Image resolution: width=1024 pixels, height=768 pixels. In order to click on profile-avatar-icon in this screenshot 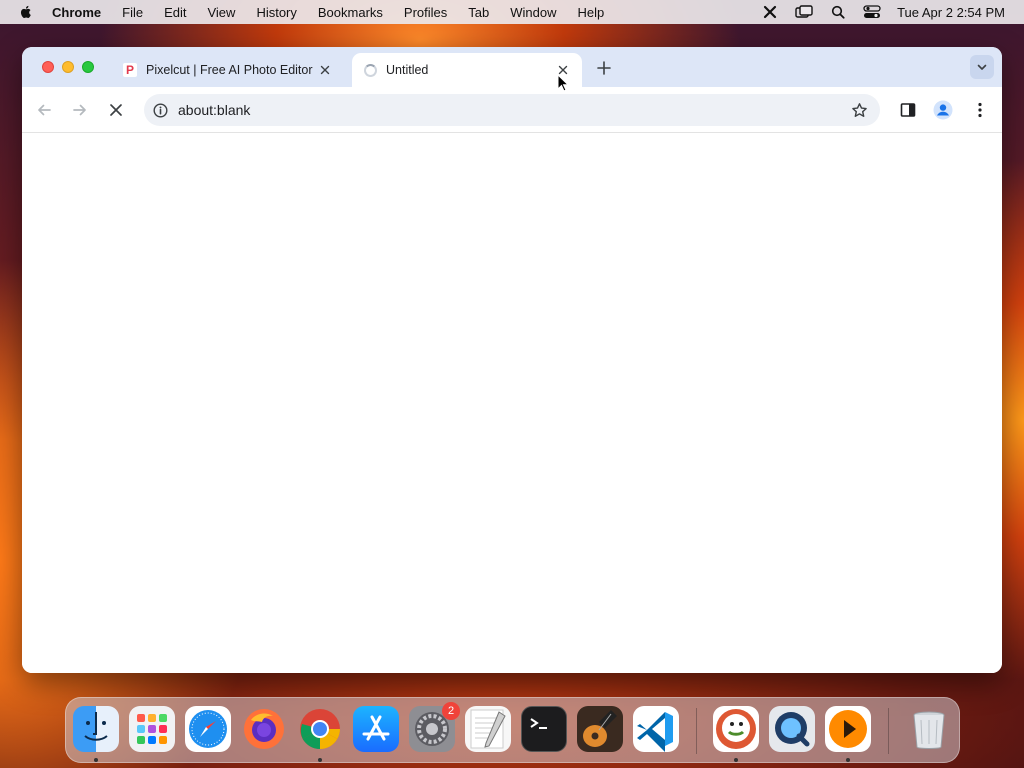, I will do `click(943, 110)`.